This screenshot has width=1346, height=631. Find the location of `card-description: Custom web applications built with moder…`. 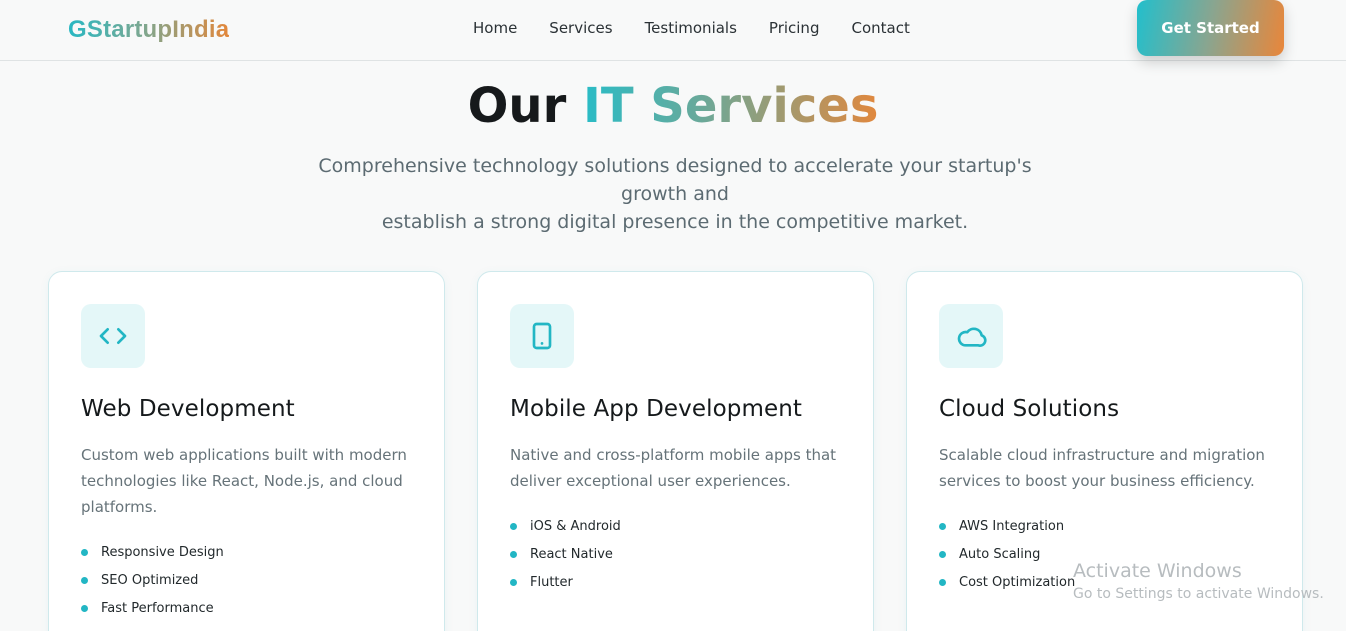

card-description: Custom web applications built with moder… is located at coordinates (244, 481).